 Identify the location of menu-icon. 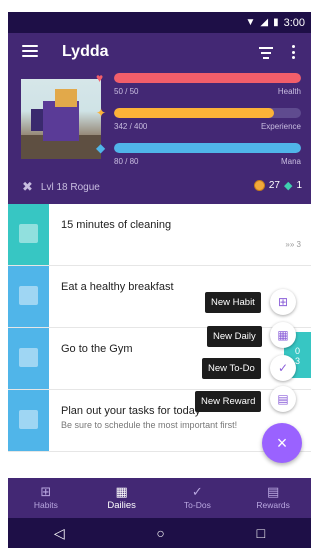
(30, 51).